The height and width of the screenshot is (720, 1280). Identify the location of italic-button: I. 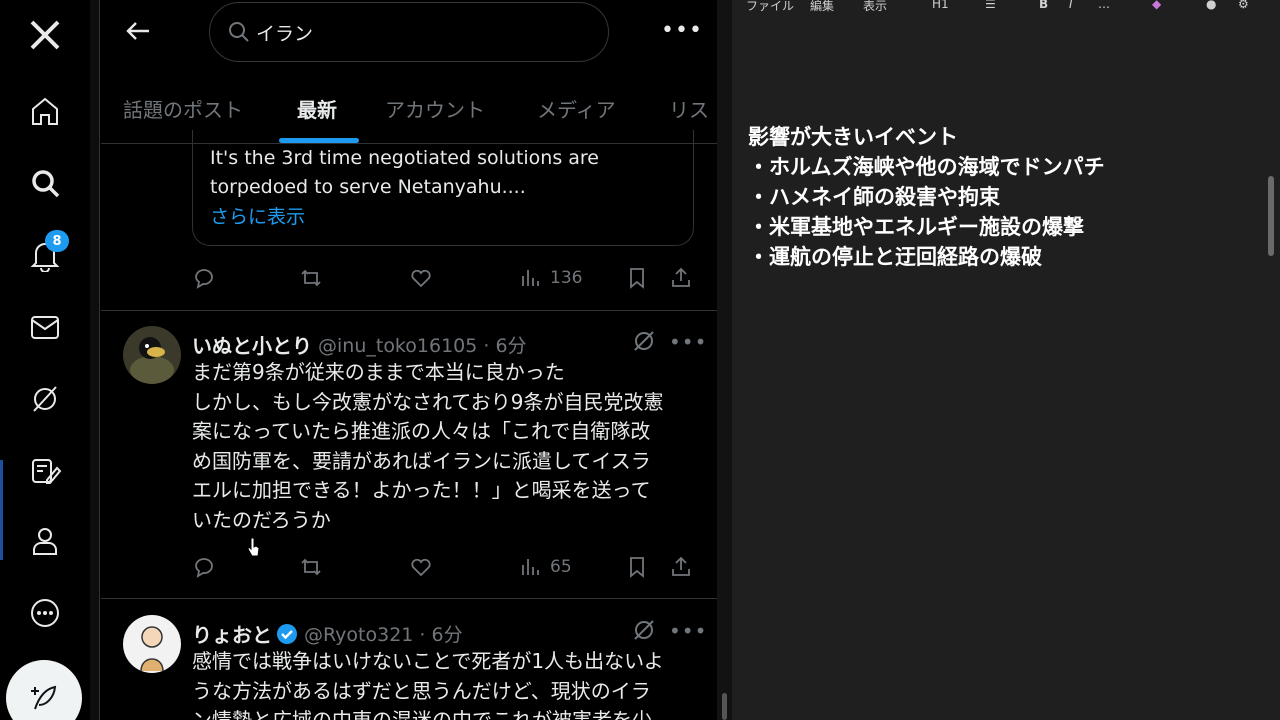
(1071, 5).